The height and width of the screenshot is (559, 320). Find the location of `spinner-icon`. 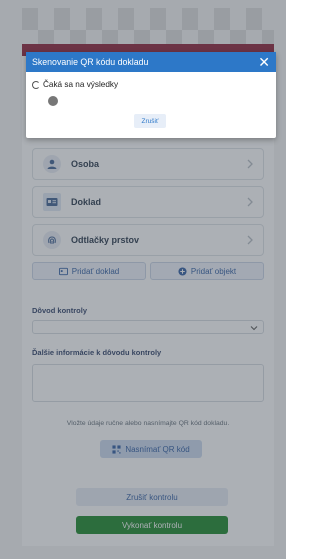

spinner-icon is located at coordinates (36, 84).